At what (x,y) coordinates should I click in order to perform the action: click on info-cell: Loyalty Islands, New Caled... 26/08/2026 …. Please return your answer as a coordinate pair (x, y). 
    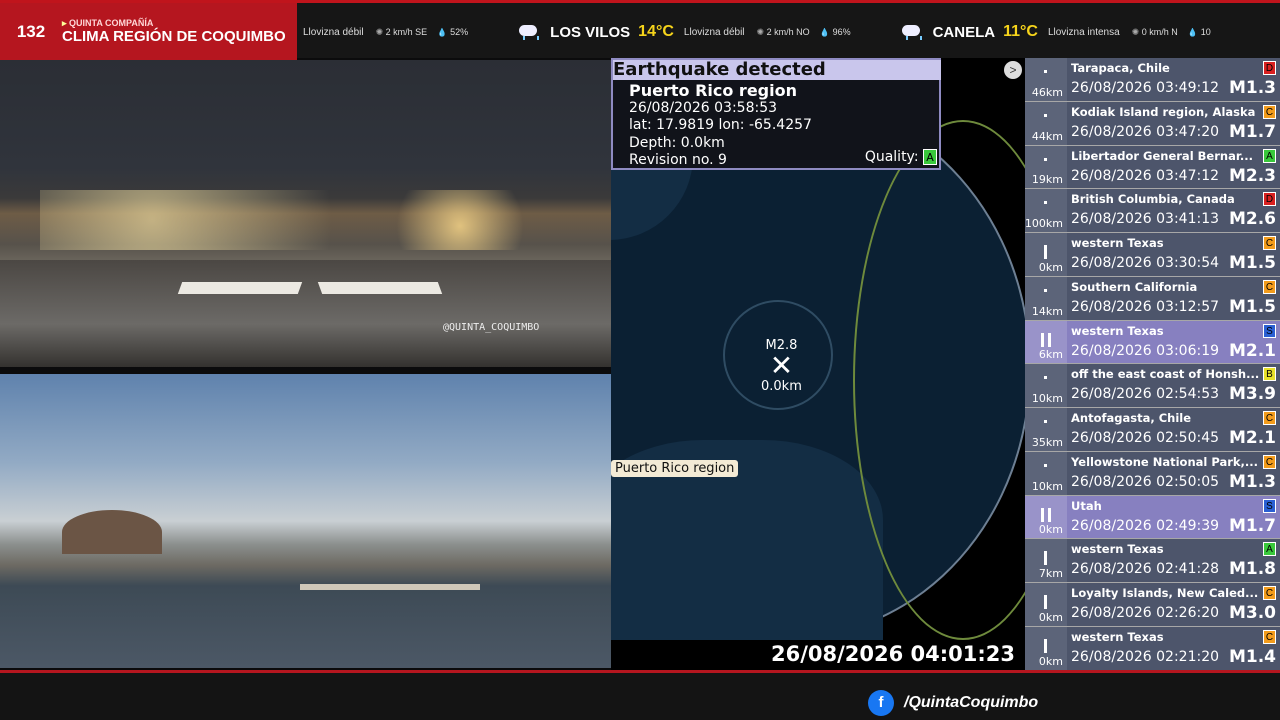
    Looking at the image, I should click on (1173, 604).